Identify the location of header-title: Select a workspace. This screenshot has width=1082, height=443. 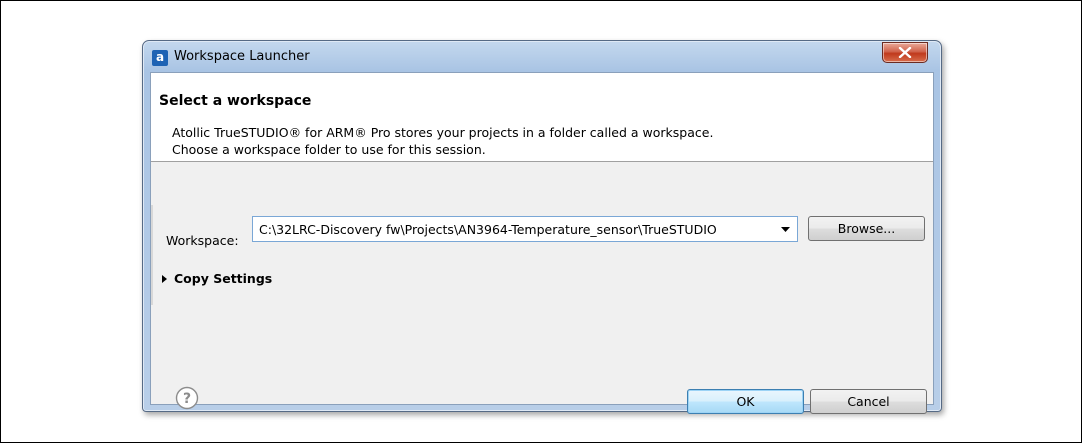
(235, 101).